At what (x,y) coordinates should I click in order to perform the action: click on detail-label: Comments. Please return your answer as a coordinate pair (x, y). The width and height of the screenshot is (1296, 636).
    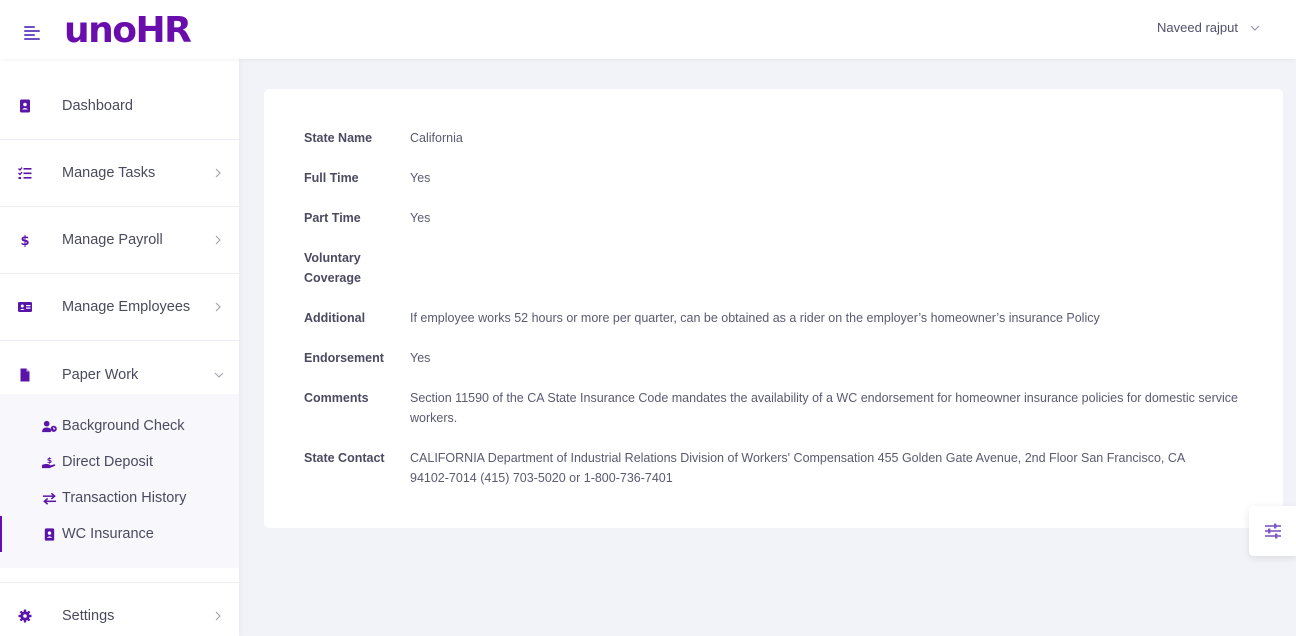
    Looking at the image, I should click on (336, 398).